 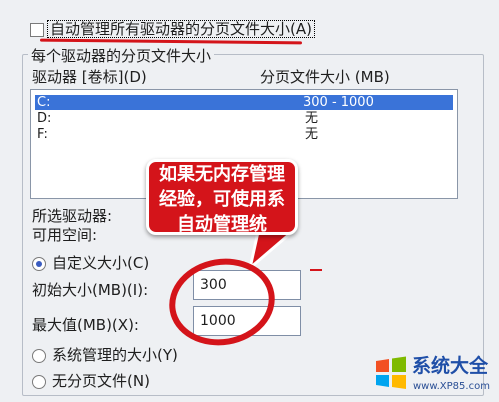 I want to click on watermark-brand: 系统大全, so click(x=450, y=366).